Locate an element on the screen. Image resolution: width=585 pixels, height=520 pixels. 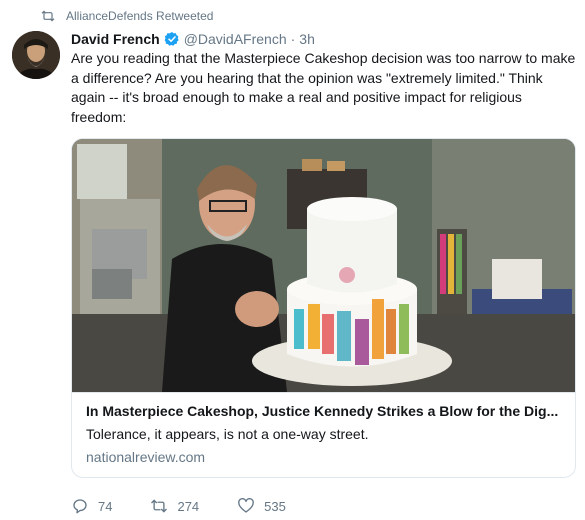
retweet-context: AllianceDefends Retweeted is located at coordinates (126, 16).